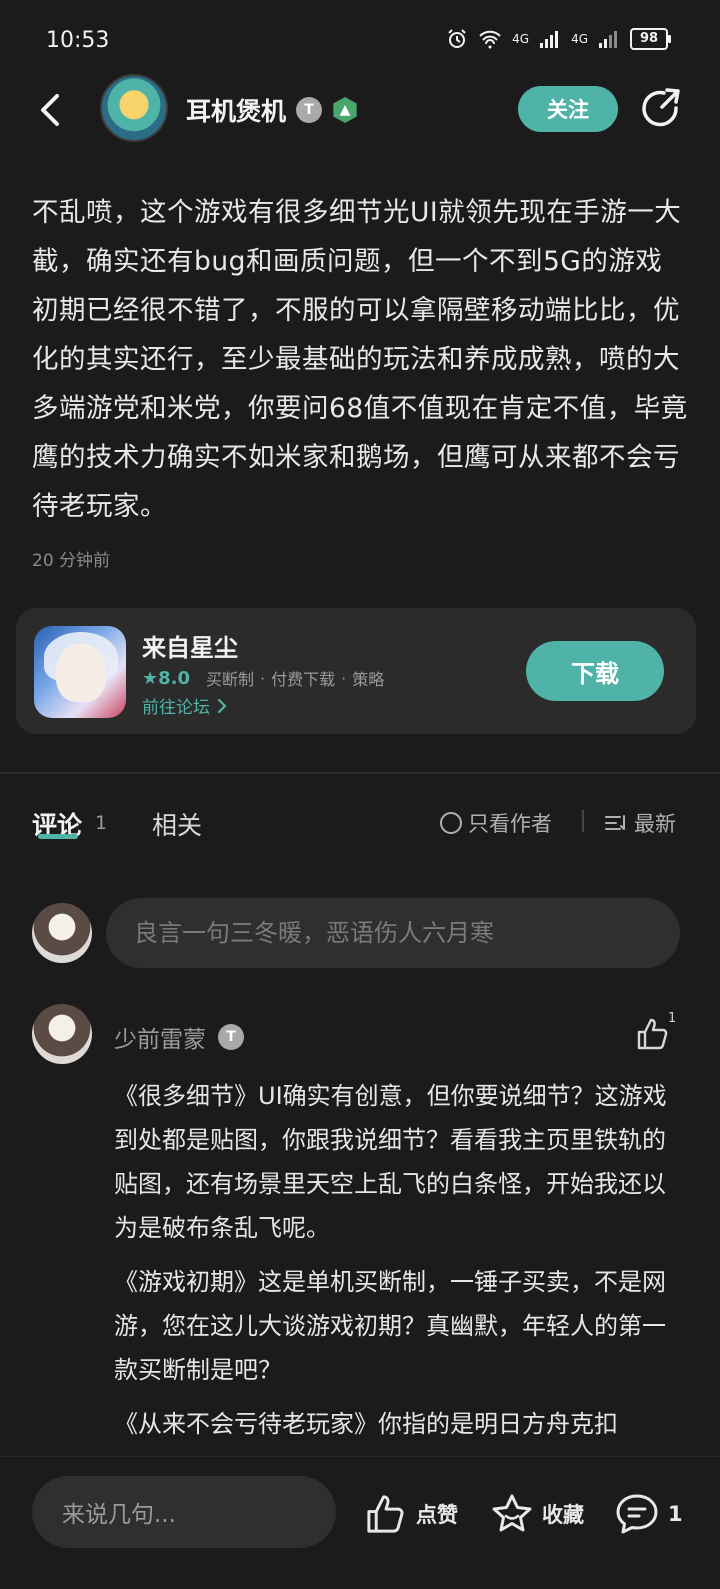 This screenshot has height=1589, width=720. Describe the element at coordinates (549, 39) in the screenshot. I see `signal-icon` at that location.